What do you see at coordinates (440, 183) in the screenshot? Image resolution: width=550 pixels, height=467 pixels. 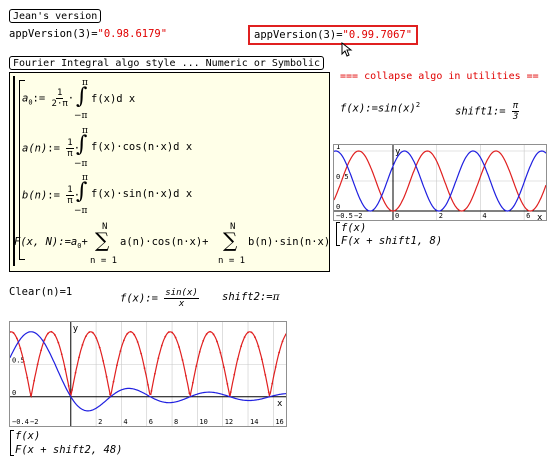 I see `plot1-frame: 0 2 4 6 1 0.5 0 y x −0.5 −2` at bounding box center [440, 183].